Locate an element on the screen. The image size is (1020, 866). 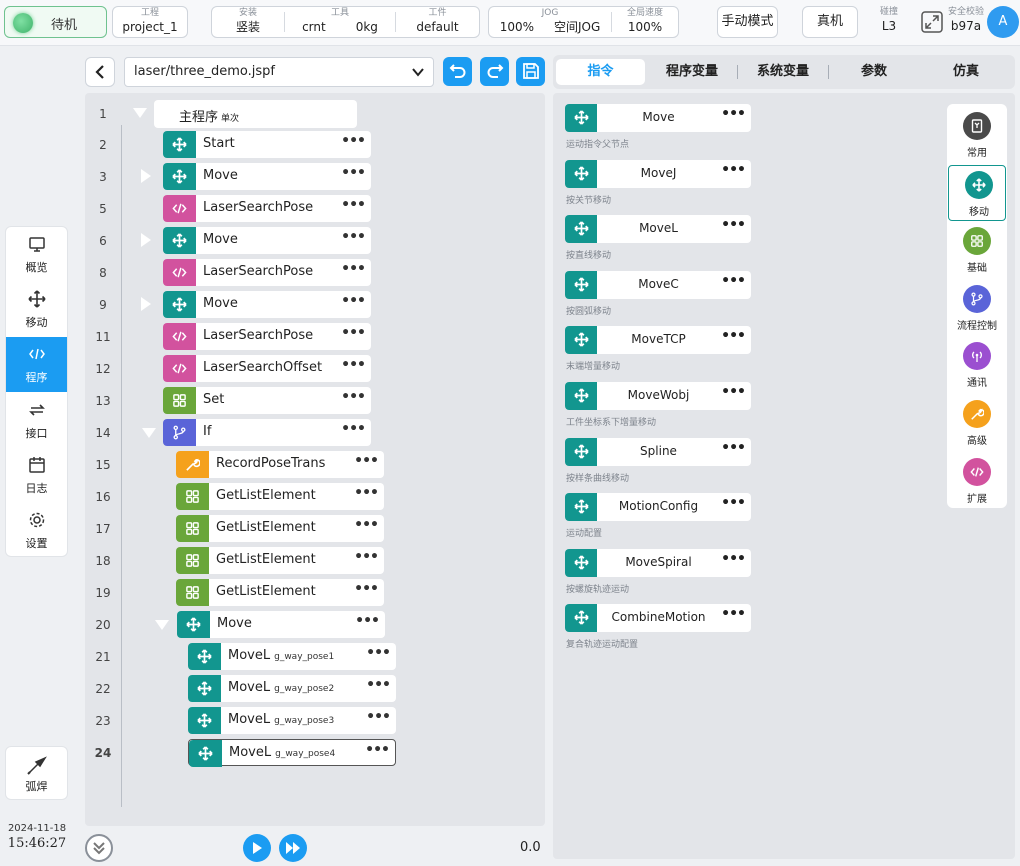
tree-node: MoveL g_way_pose2 ••• is located at coordinates (292, 688).